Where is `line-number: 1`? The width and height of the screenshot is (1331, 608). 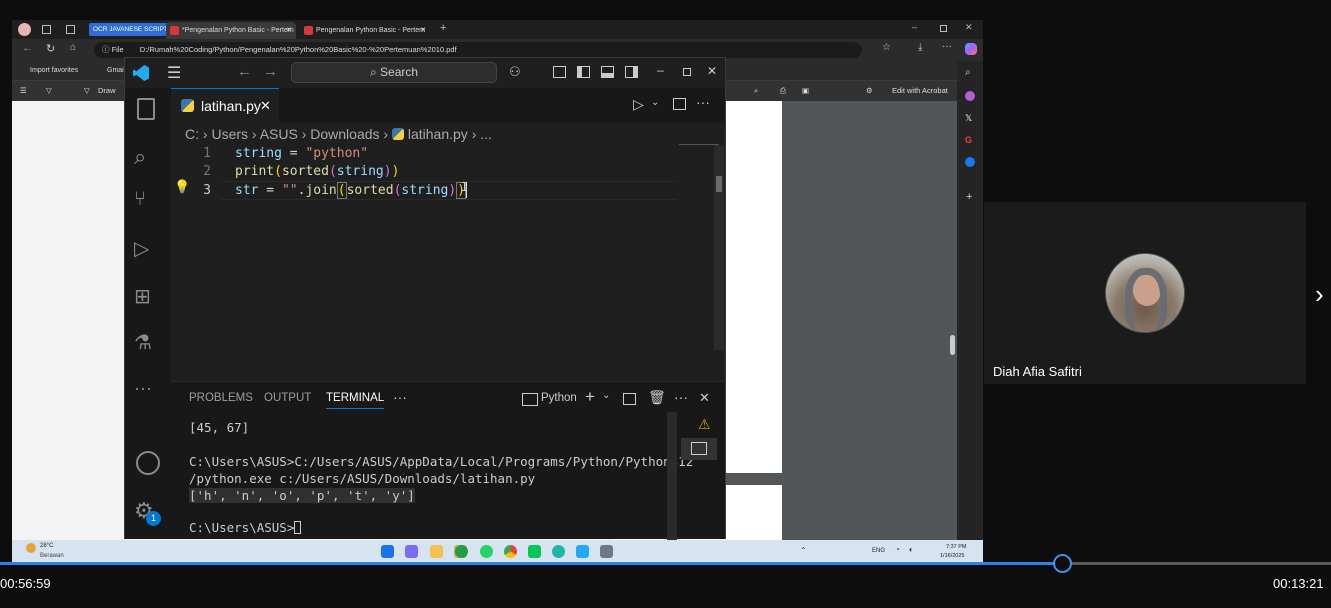
line-number: 1 is located at coordinates (207, 153).